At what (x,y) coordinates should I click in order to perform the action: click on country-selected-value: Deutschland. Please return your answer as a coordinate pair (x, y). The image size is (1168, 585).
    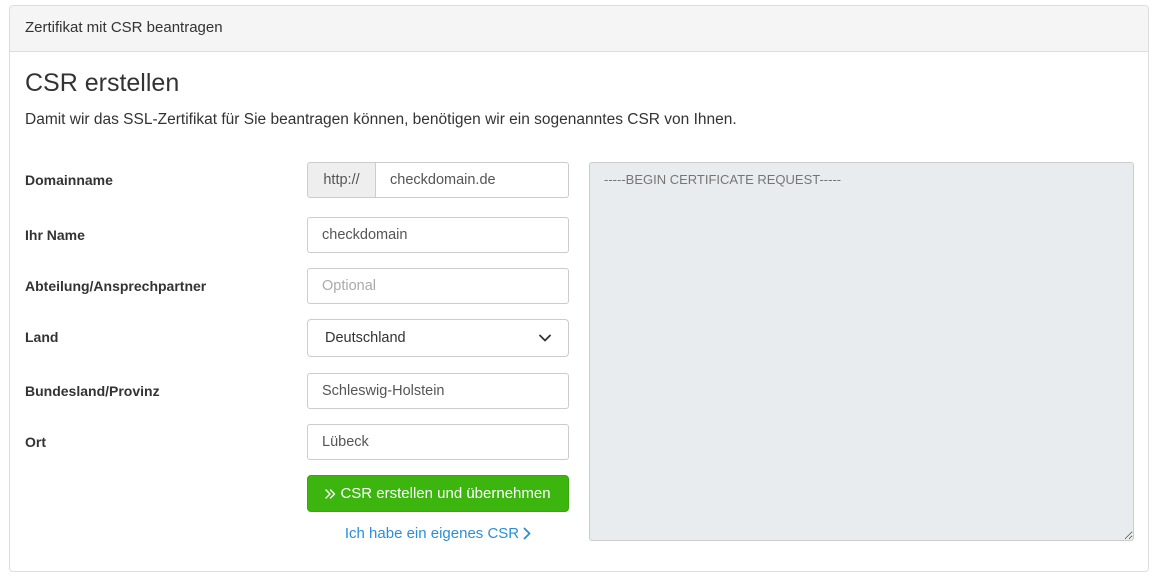
    Looking at the image, I should click on (365, 338).